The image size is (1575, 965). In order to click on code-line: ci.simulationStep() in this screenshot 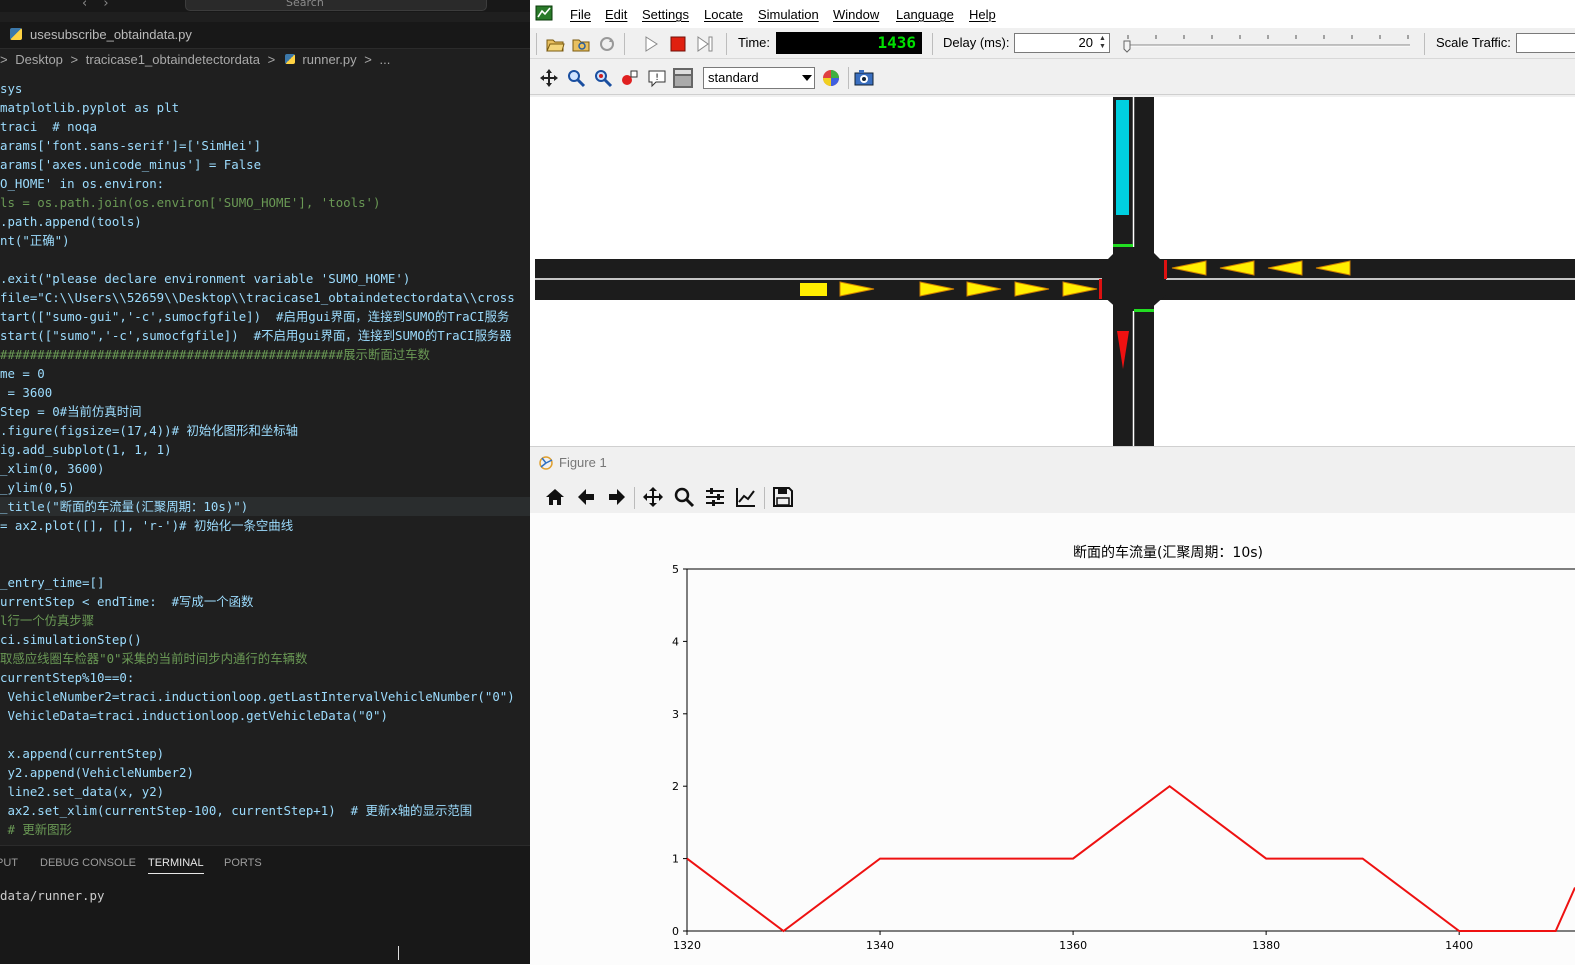, I will do `click(265, 639)`.